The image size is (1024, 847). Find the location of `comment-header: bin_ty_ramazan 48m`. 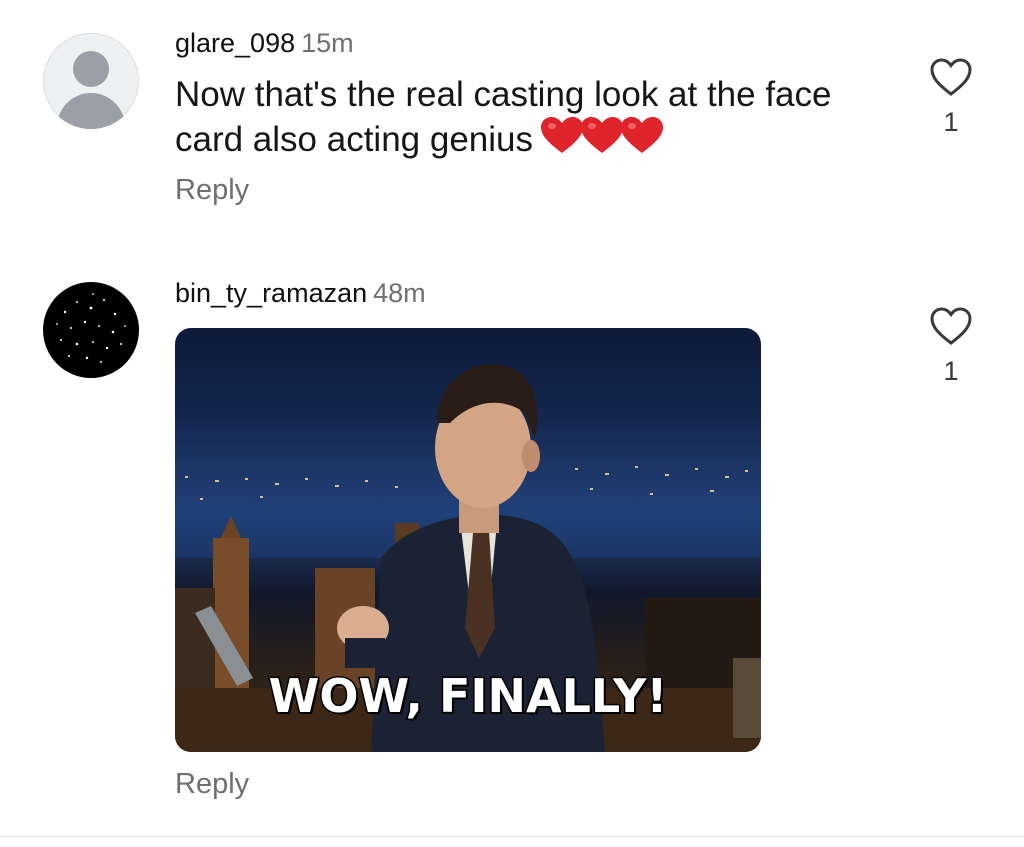

comment-header: bin_ty_ramazan 48m is located at coordinates (300, 293).